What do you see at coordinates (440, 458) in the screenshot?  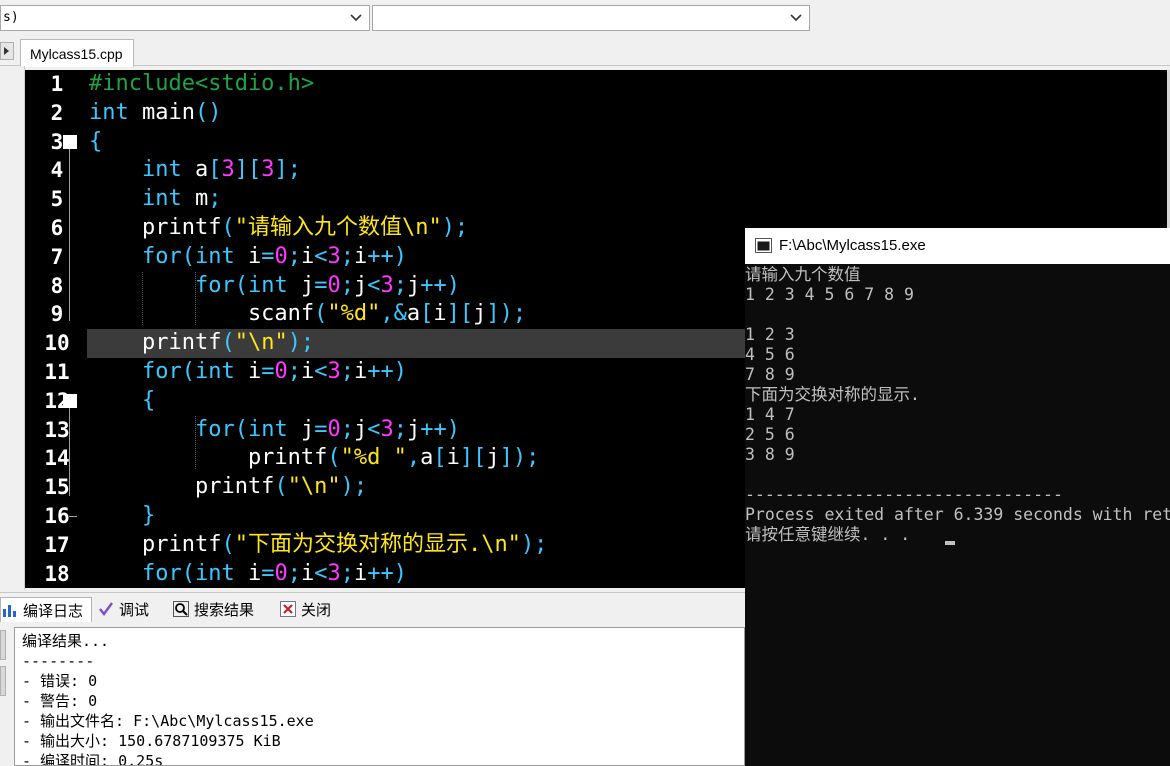 I see `code-token: [` at bounding box center [440, 458].